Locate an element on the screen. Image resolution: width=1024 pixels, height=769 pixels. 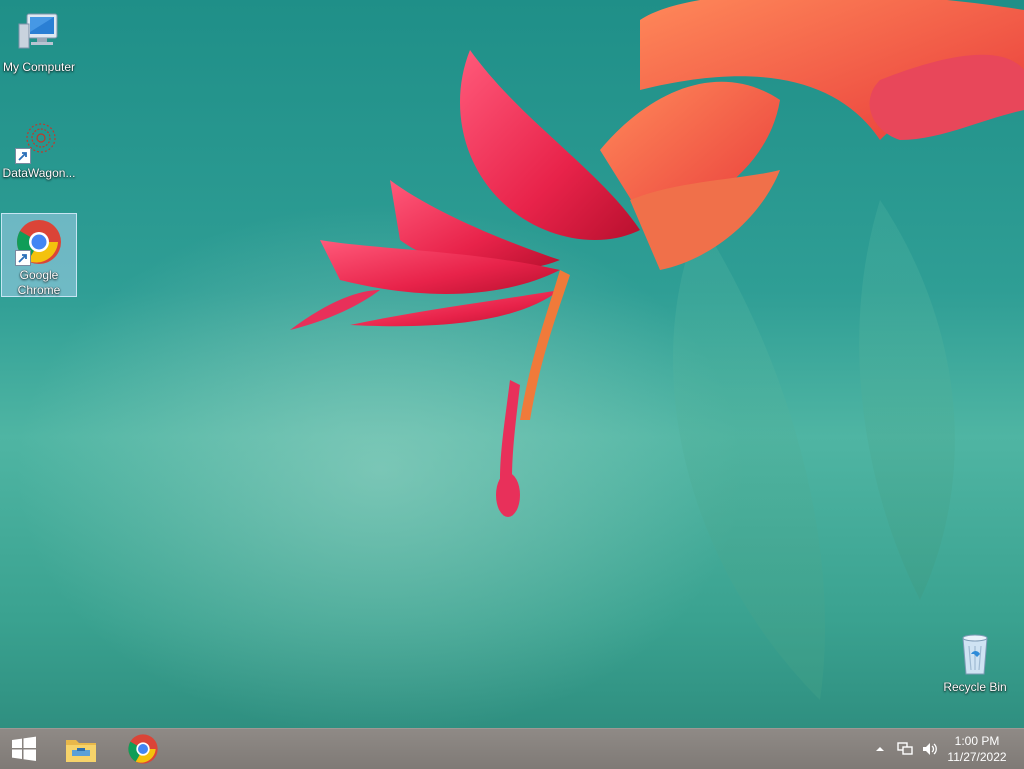
my-computer-desktop-icon: My Computer is located at coordinates (39, 40).